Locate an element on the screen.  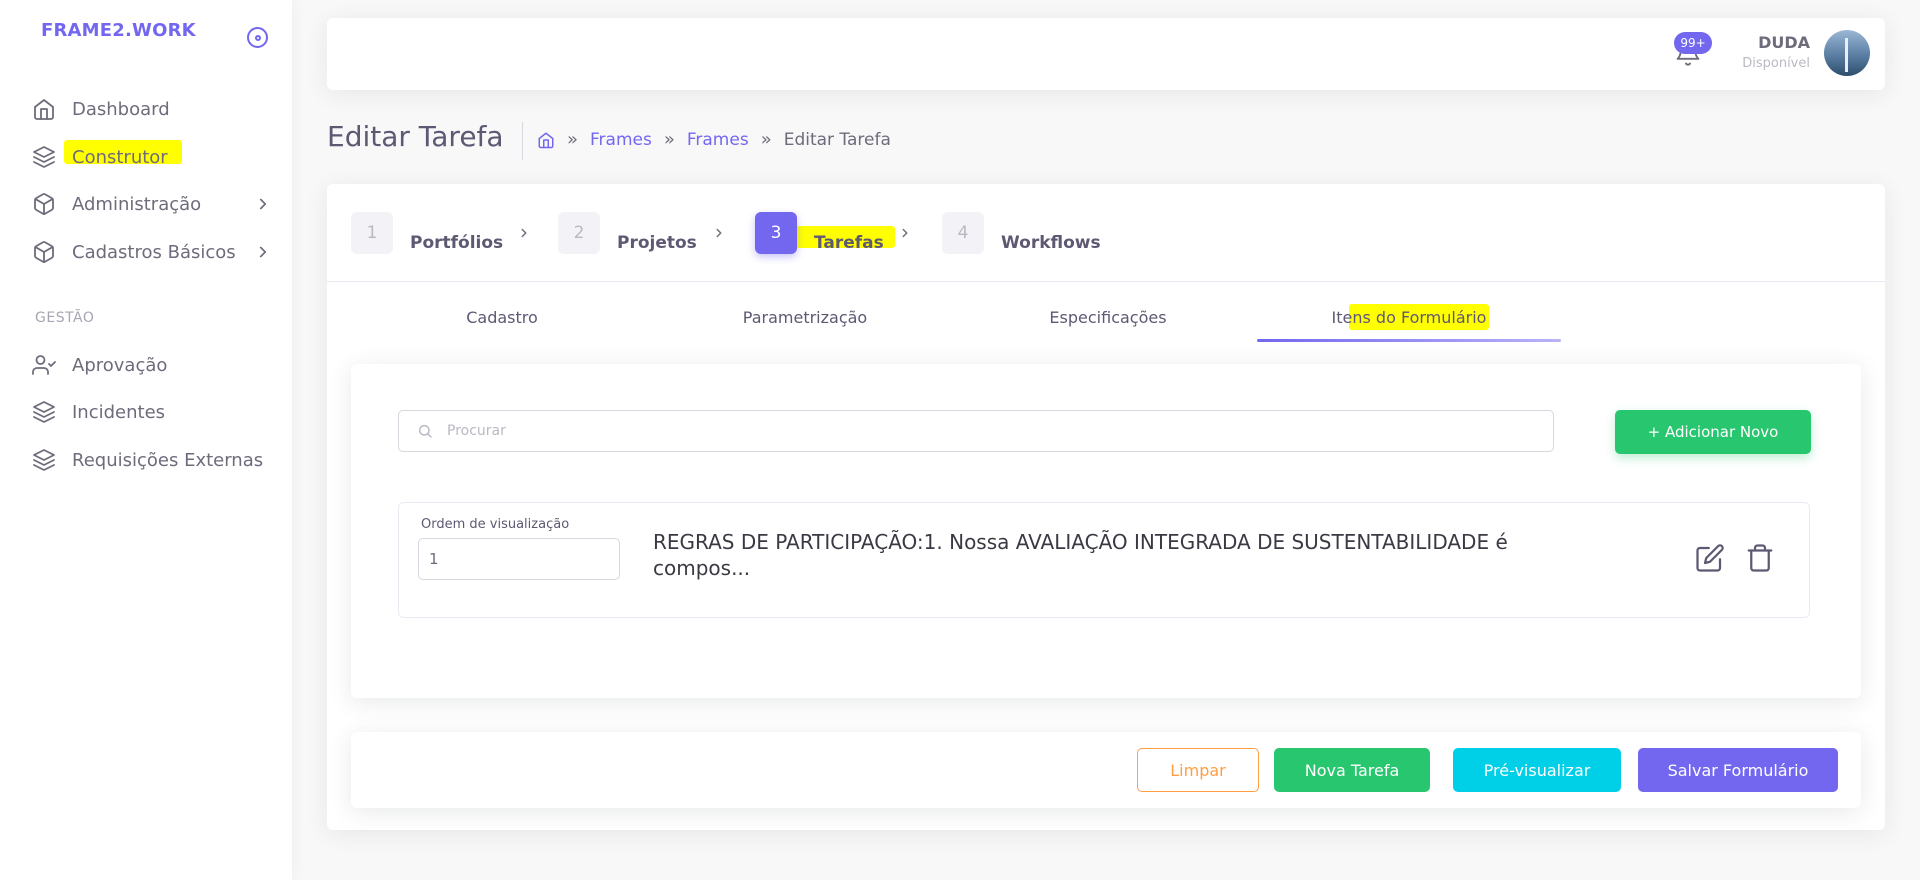
edit-icon is located at coordinates (1710, 558).